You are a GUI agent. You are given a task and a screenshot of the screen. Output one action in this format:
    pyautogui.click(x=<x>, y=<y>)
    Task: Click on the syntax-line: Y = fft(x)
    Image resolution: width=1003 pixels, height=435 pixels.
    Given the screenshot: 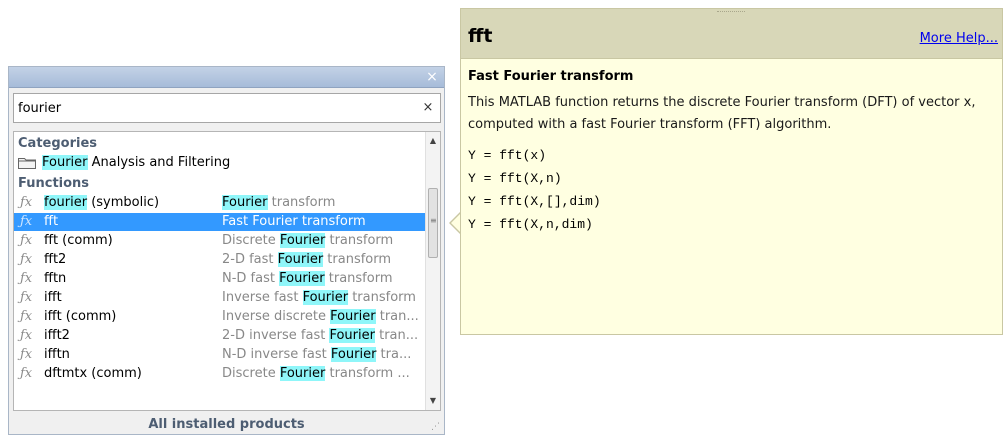 What is the action you would take?
    pyautogui.click(x=507, y=155)
    